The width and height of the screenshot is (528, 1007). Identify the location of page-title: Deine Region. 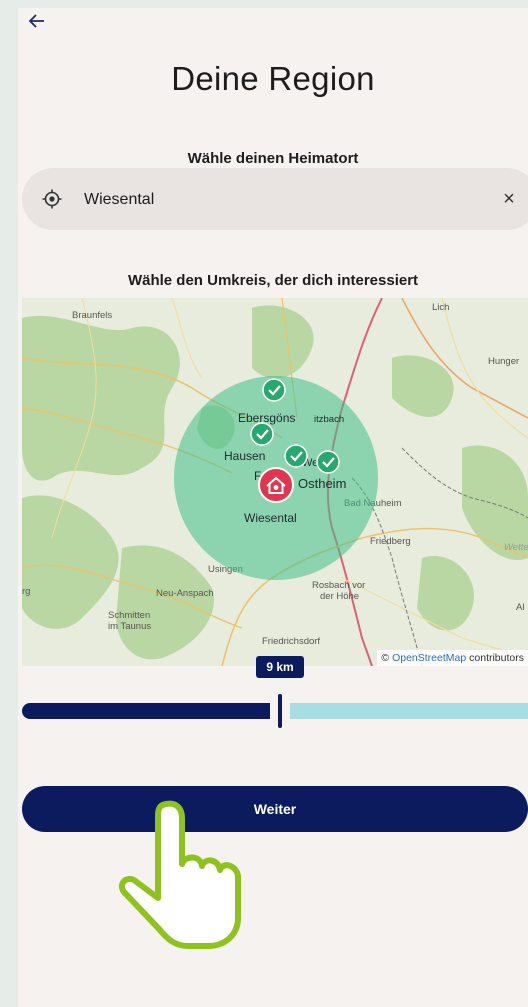
(273, 78).